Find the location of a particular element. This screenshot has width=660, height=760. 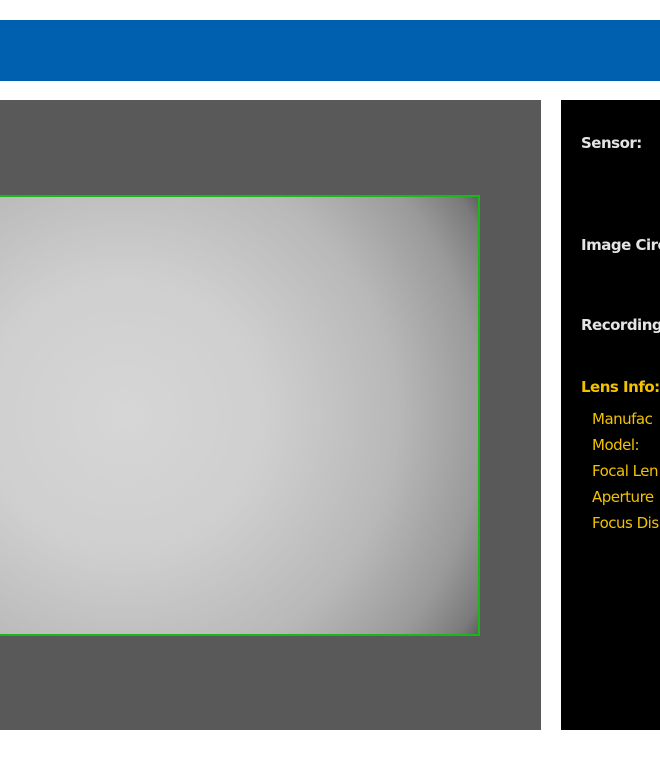

lens-apertures-label: Aperture is located at coordinates (623, 497).